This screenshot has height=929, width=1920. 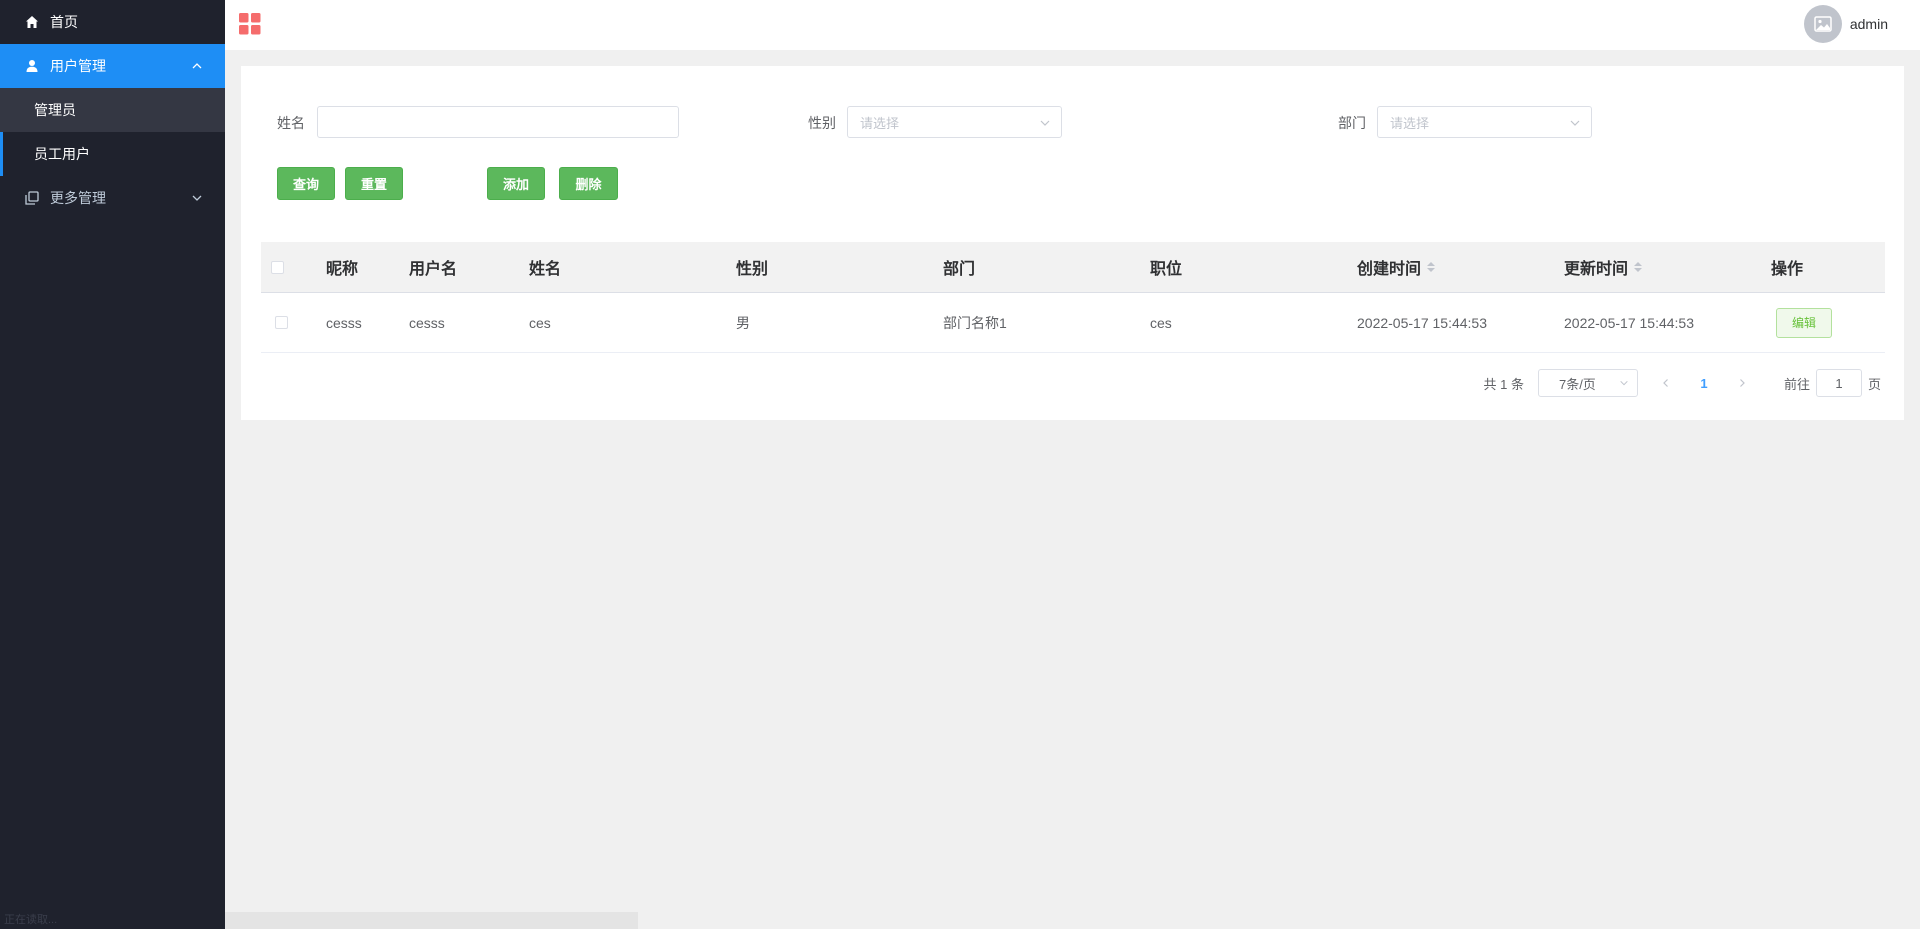 What do you see at coordinates (1484, 122) in the screenshot?
I see `dept-select: 请选择` at bounding box center [1484, 122].